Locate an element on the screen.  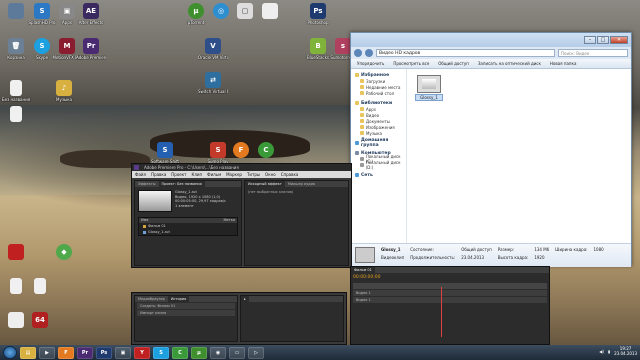
desktop-icon-virtualbox: V Oracle VM VirtualBox is located at coordinates (213, 49).